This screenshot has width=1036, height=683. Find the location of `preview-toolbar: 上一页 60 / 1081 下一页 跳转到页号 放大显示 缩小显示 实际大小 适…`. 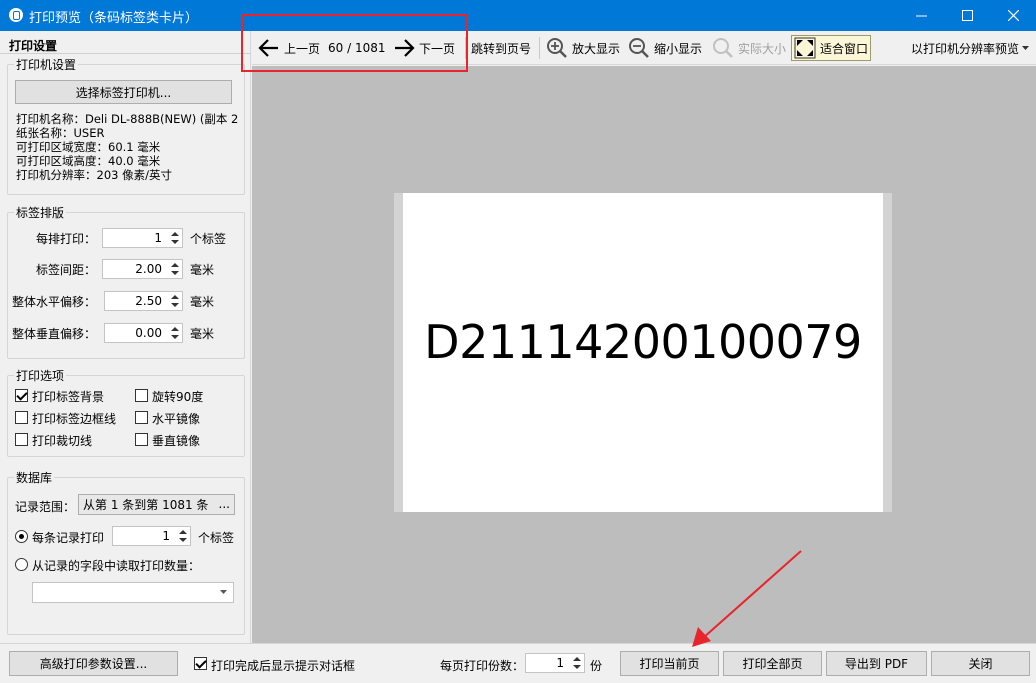

preview-toolbar: 上一页 60 / 1081 下一页 跳转到页号 放大显示 缩小显示 实际大小 适… is located at coordinates (644, 48).